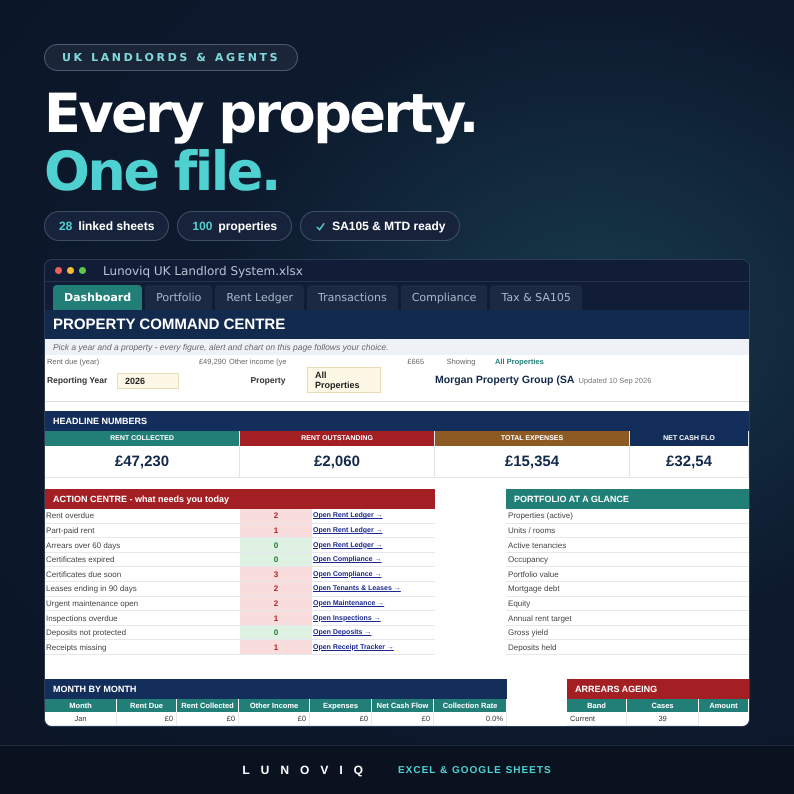 Image resolution: width=794 pixels, height=794 pixels. Describe the element at coordinates (532, 462) in the screenshot. I see `card-value: £15,354` at that location.